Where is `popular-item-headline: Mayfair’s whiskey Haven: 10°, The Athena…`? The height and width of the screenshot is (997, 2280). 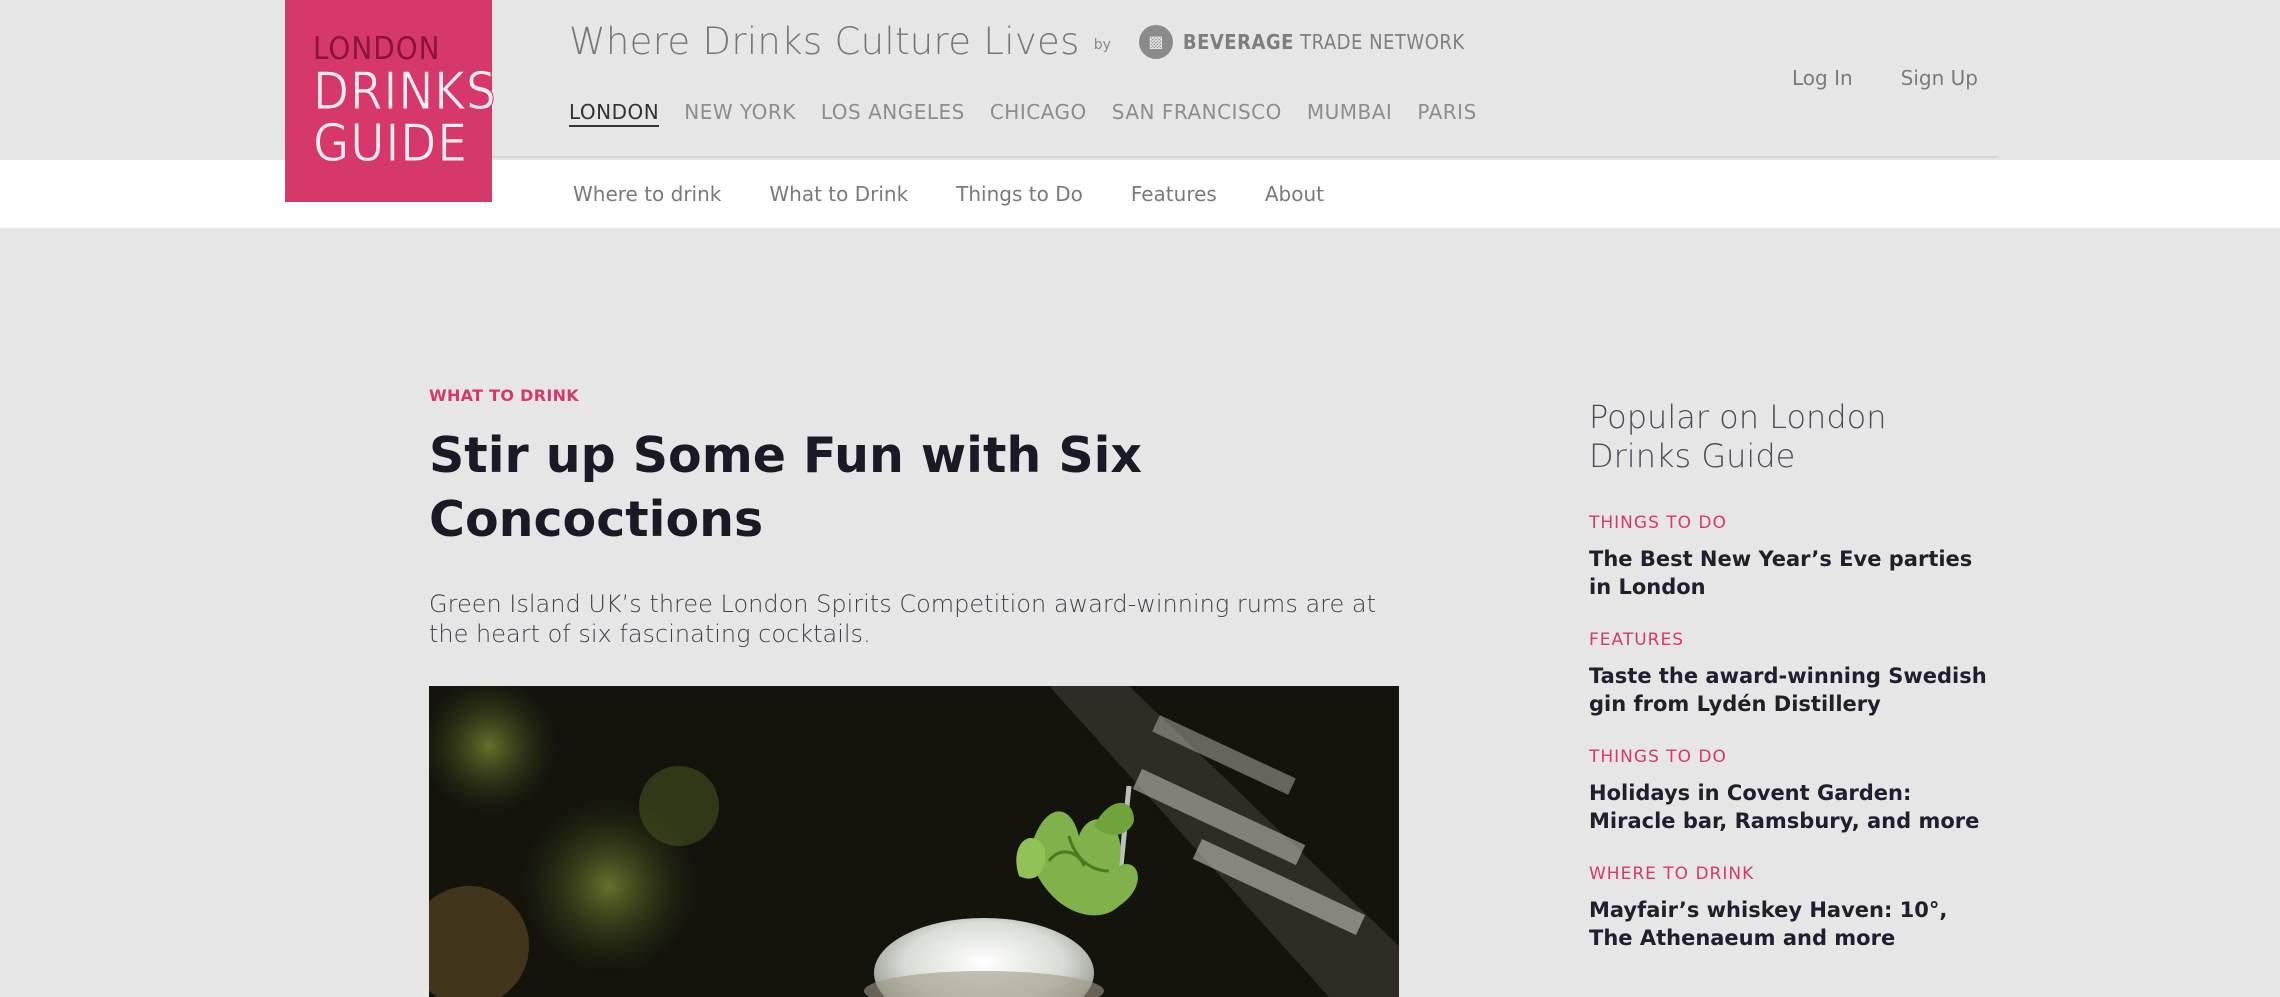 popular-item-headline: Mayfair’s whiskey Haven: 10°, The Athena… is located at coordinates (1789, 924).